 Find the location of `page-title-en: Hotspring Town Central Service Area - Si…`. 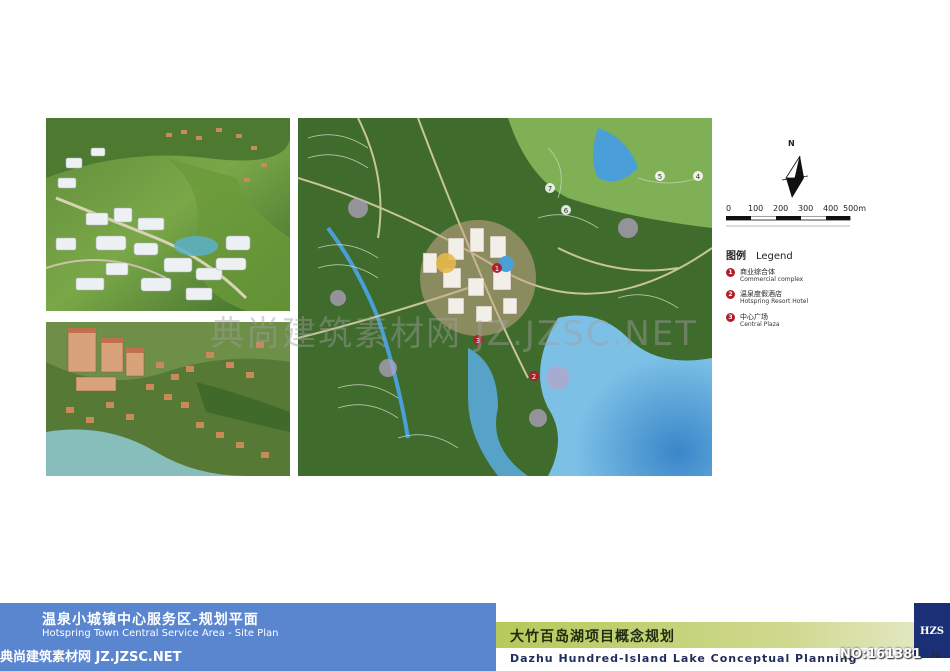

page-title-en: Hotspring Town Central Service Area - Si… is located at coordinates (160, 633).